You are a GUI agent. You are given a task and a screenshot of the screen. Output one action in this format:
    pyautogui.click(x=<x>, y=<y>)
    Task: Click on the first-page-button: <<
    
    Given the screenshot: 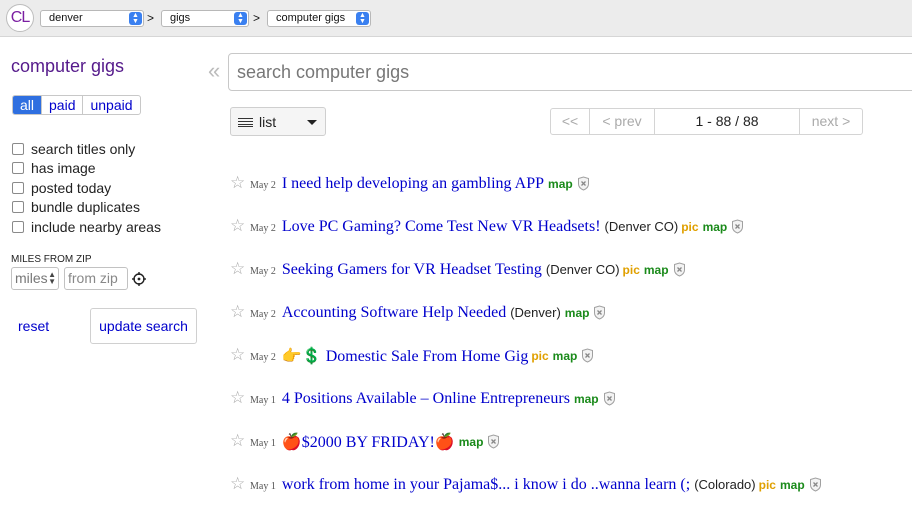 What is the action you would take?
    pyautogui.click(x=570, y=121)
    